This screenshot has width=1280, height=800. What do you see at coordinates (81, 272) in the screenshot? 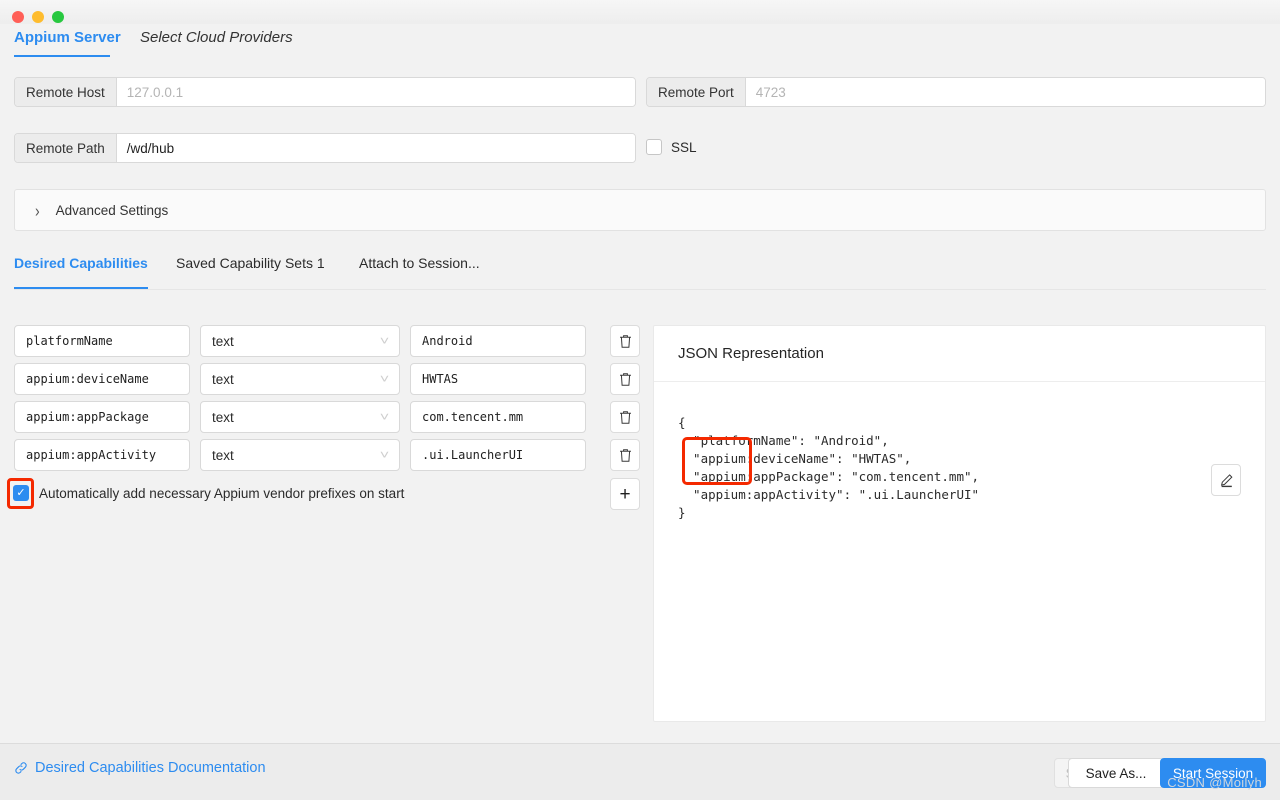
I see `tab-desired-capabilities: Desired Capabilities` at bounding box center [81, 272].